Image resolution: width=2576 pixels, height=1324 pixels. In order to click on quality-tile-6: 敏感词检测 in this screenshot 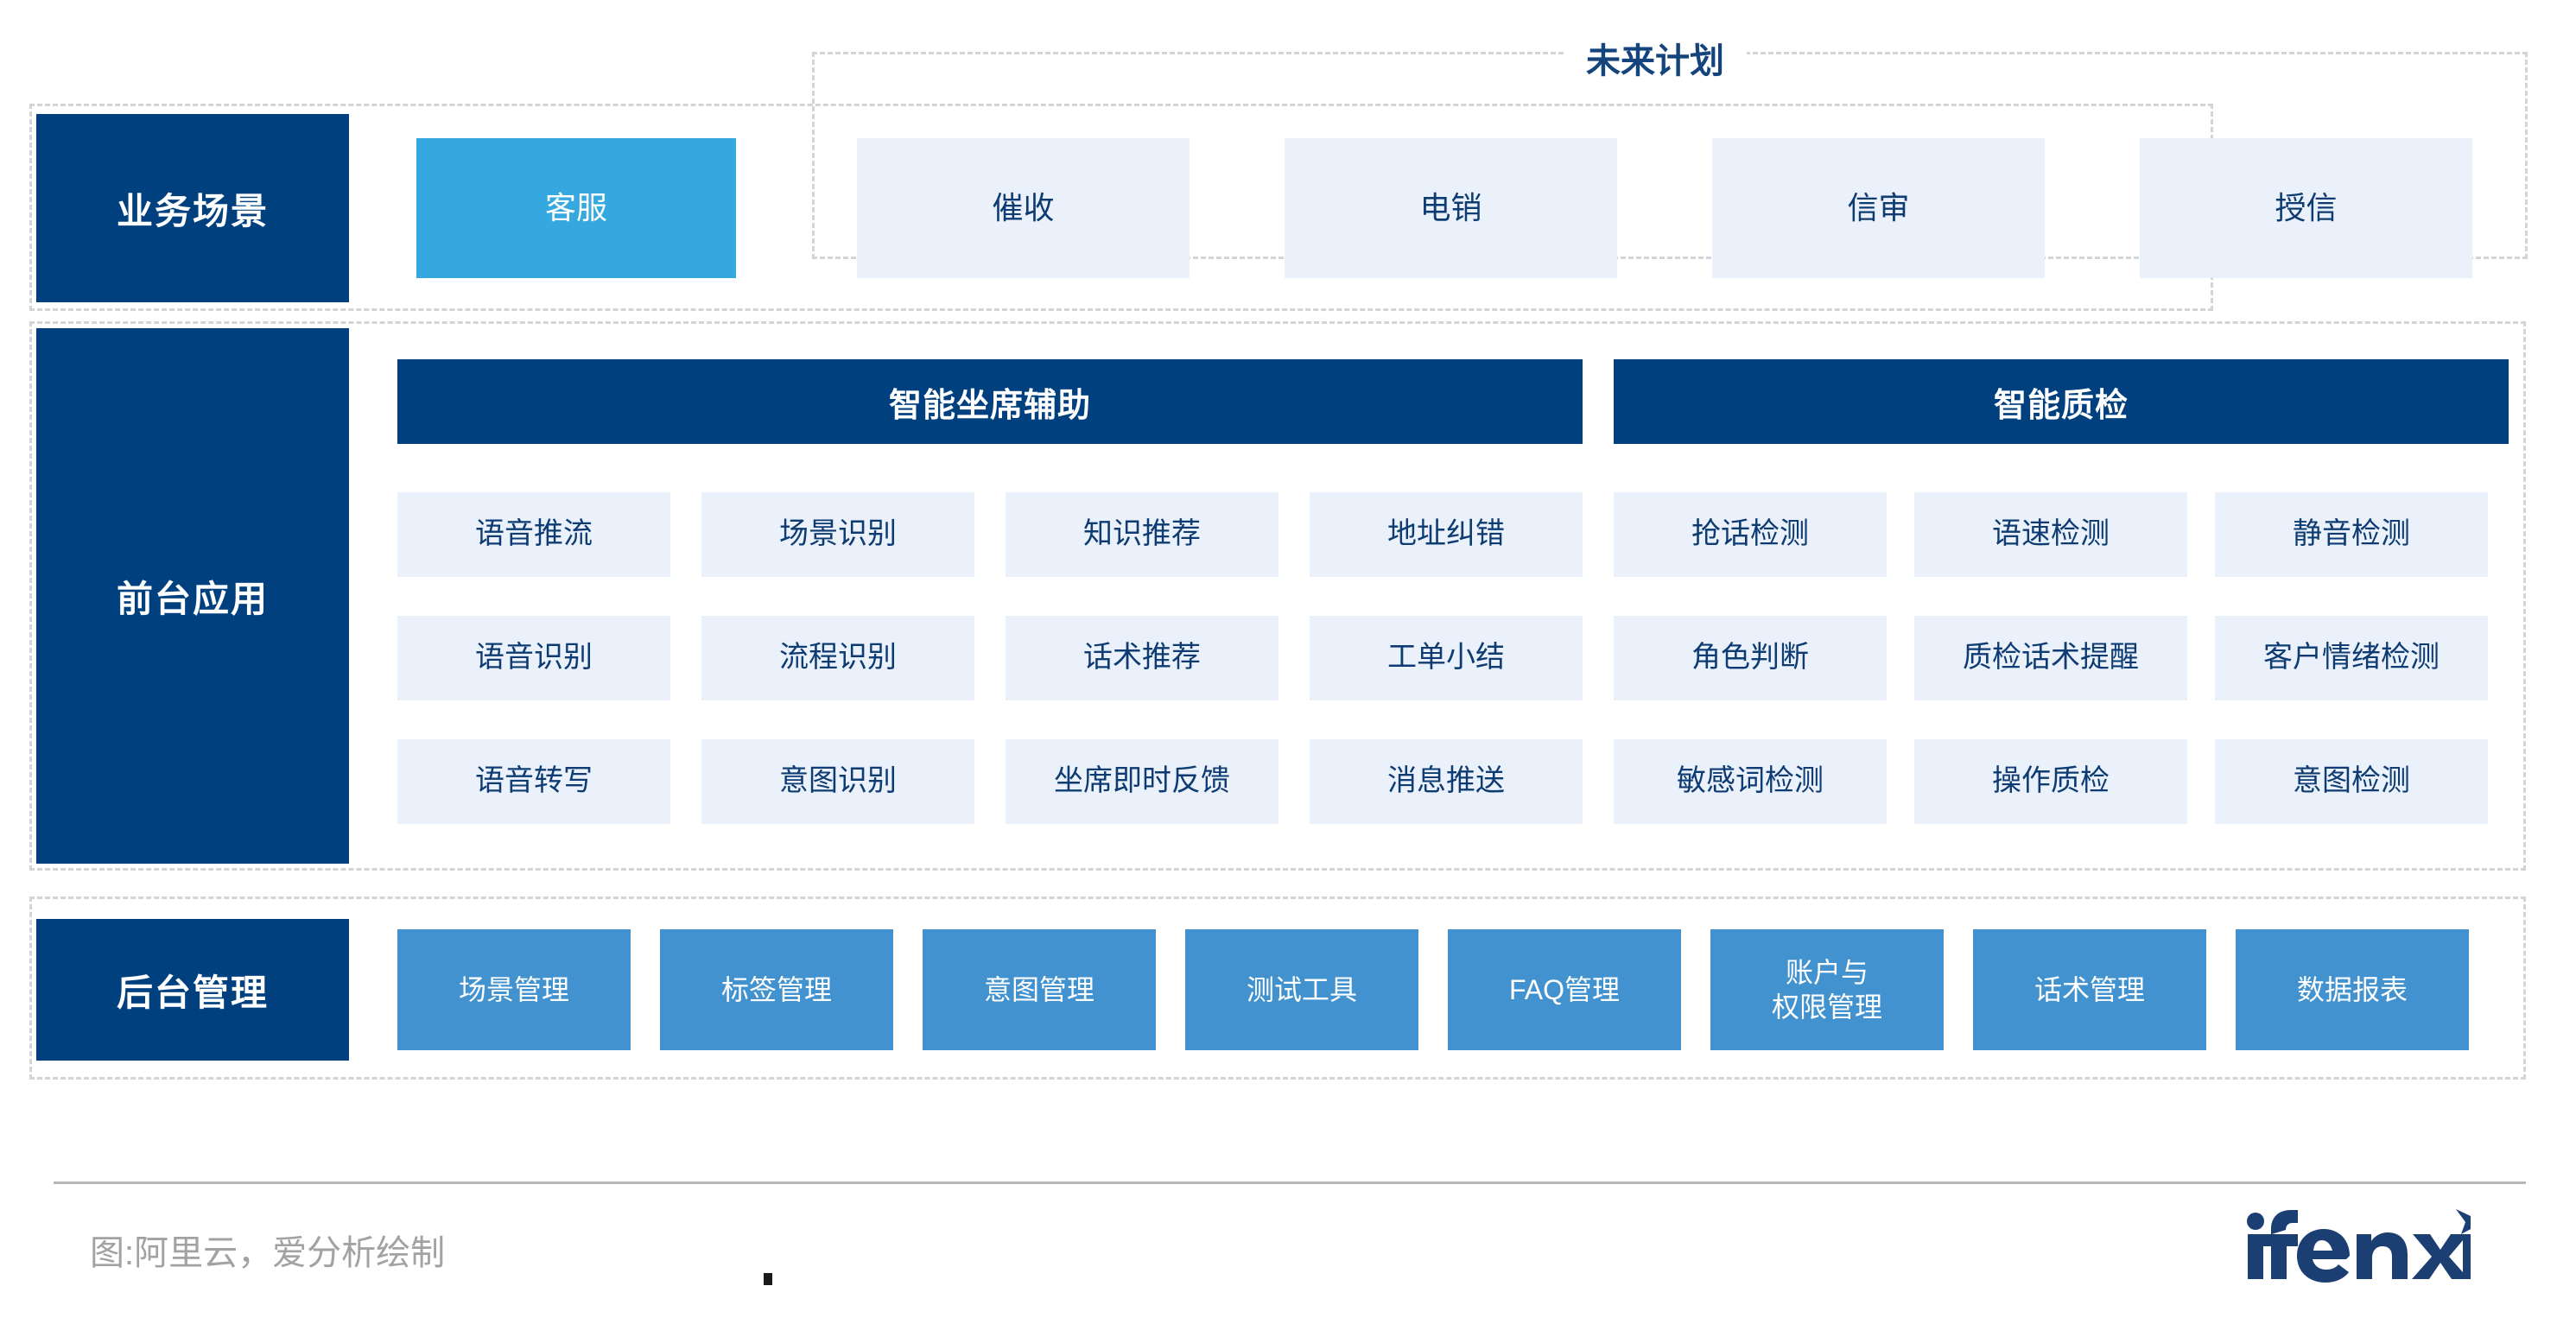, I will do `click(1750, 781)`.